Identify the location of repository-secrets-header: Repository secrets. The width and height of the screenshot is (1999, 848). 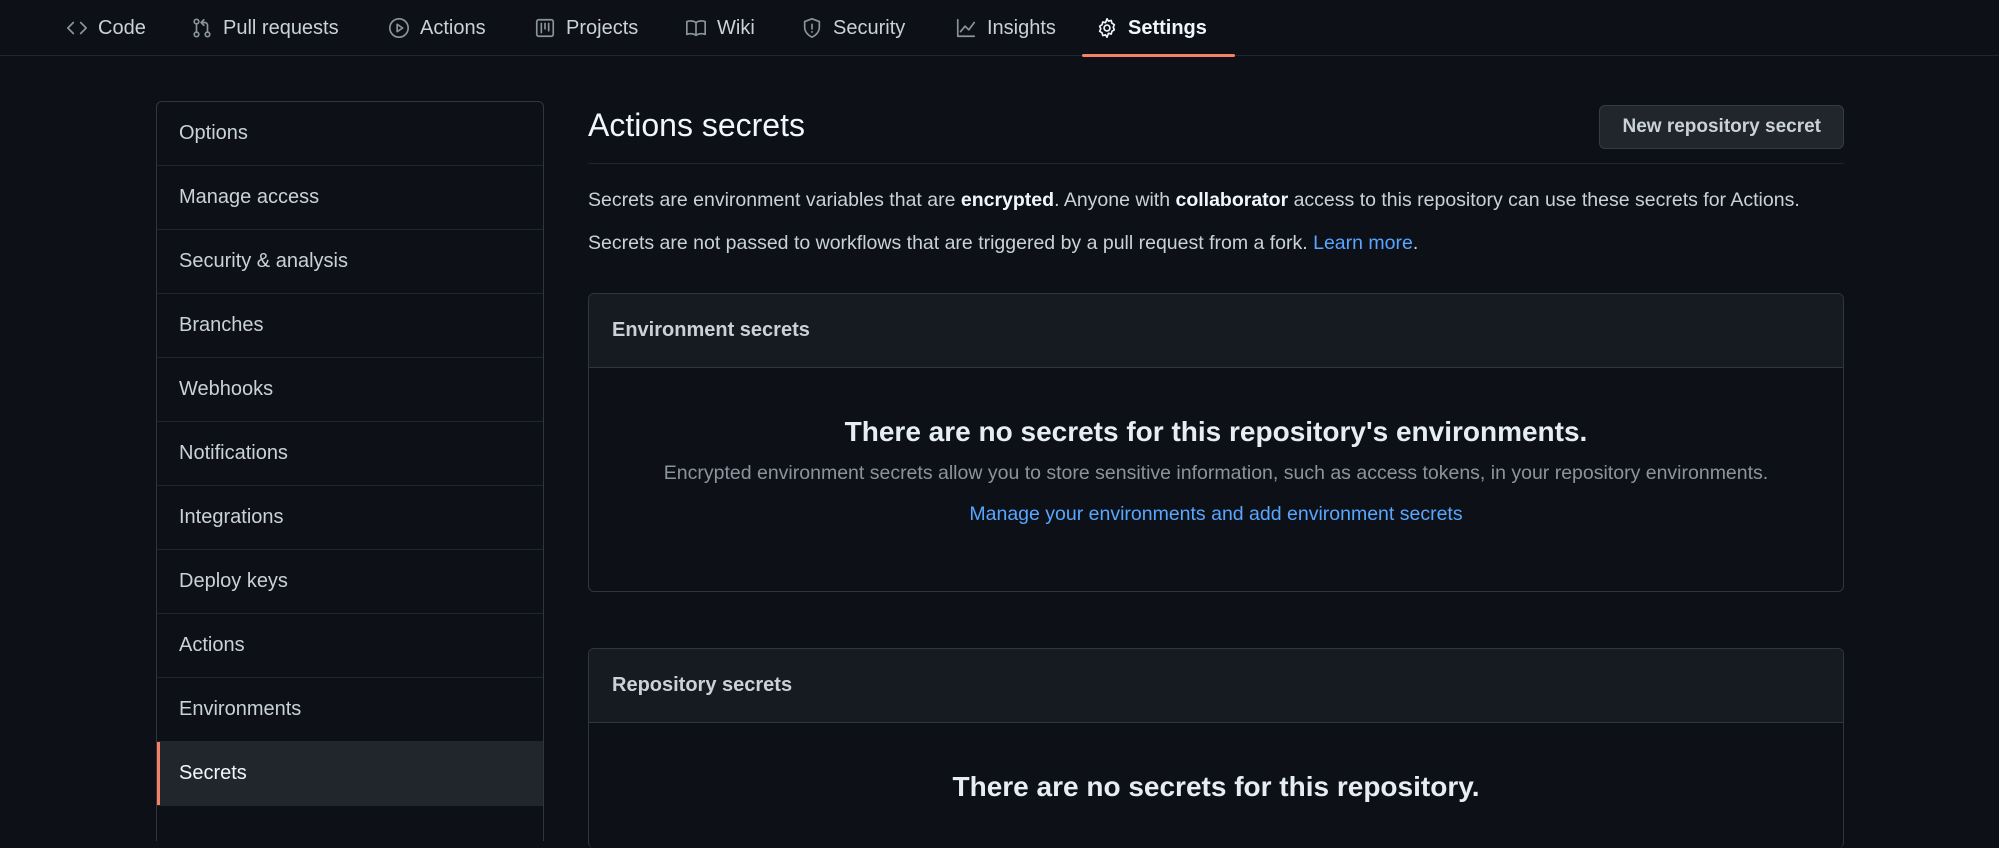
(1216, 686).